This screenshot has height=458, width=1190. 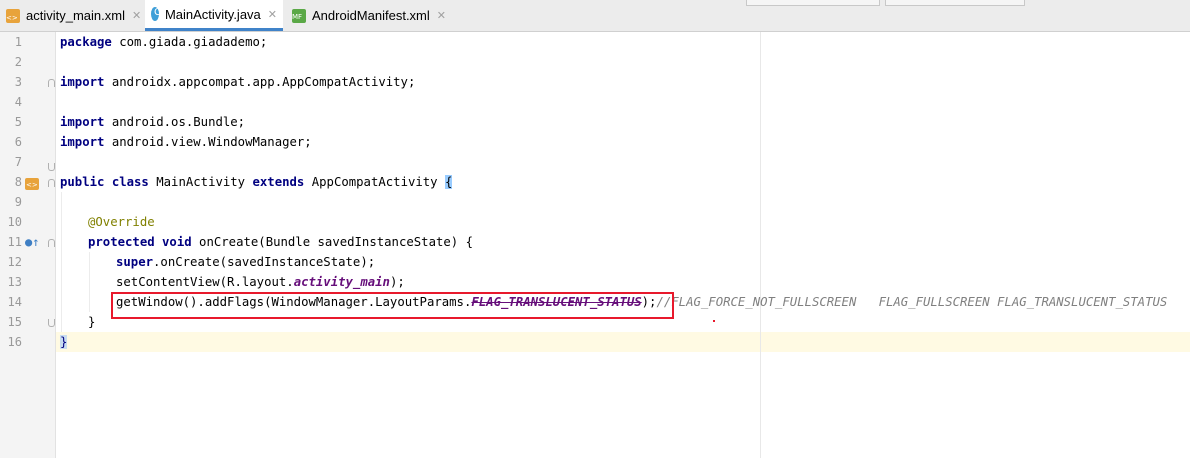 What do you see at coordinates (14, 262) in the screenshot?
I see `line-number: 12` at bounding box center [14, 262].